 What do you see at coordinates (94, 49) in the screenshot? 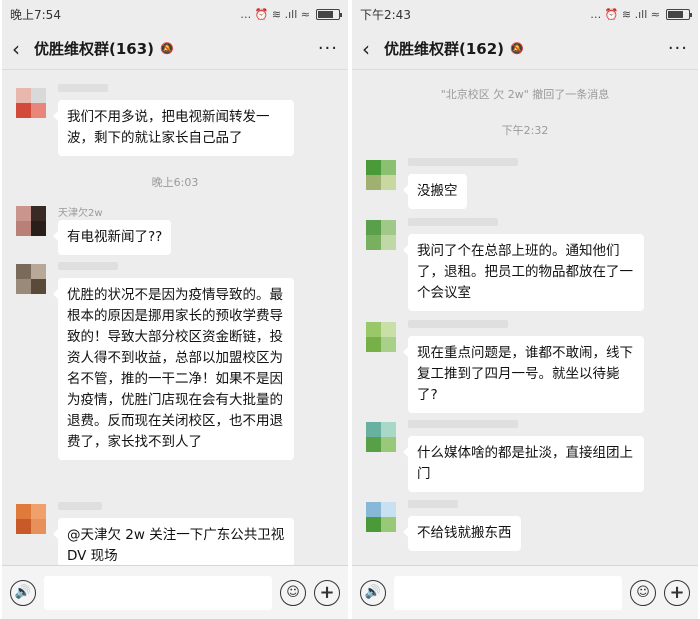
I see `chat-title: 优胜维权群(163)` at bounding box center [94, 49].